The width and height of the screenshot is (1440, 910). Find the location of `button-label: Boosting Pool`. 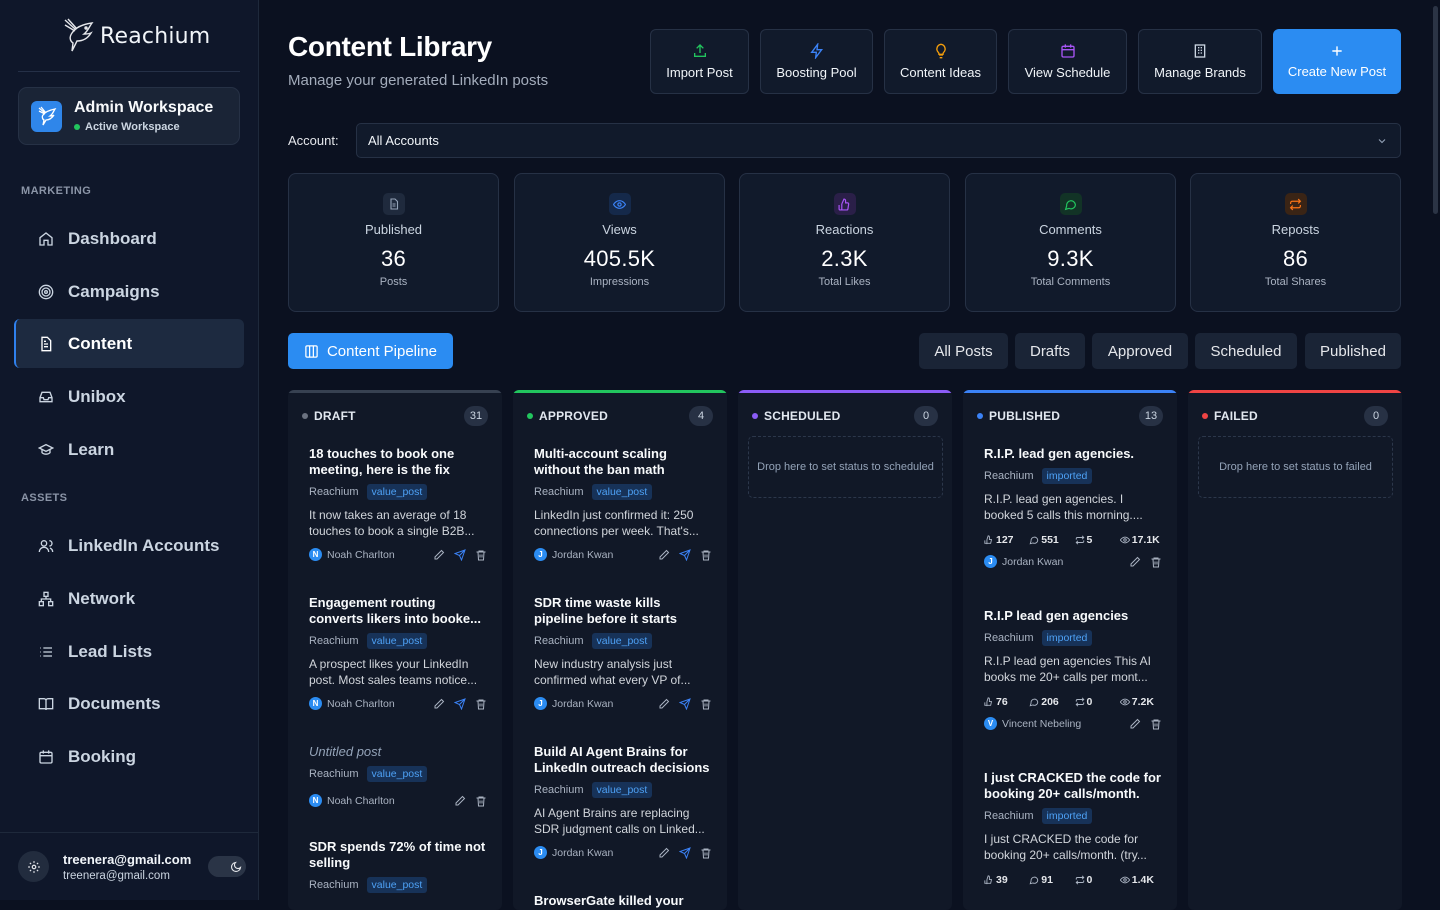

button-label: Boosting Pool is located at coordinates (816, 72).